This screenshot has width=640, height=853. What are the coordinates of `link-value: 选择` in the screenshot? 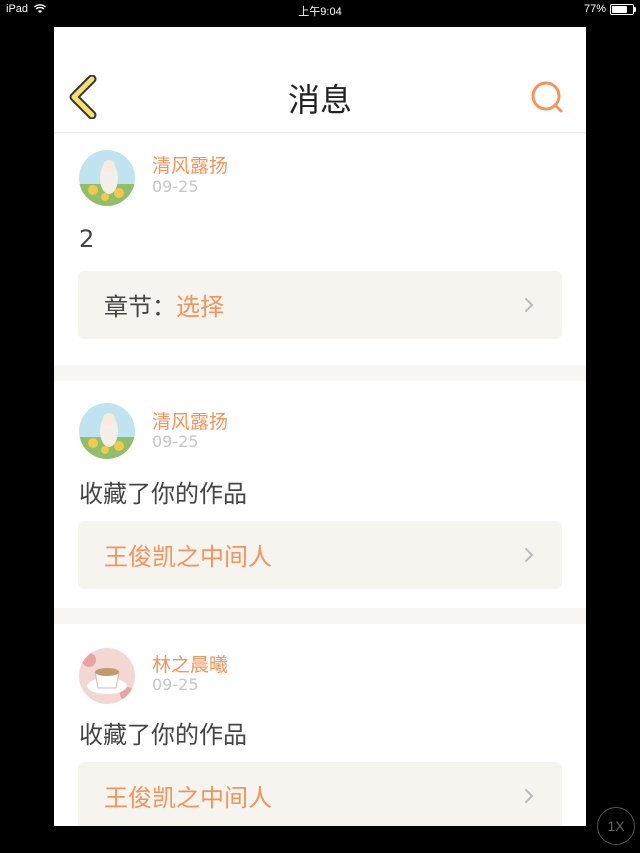 It's located at (200, 307).